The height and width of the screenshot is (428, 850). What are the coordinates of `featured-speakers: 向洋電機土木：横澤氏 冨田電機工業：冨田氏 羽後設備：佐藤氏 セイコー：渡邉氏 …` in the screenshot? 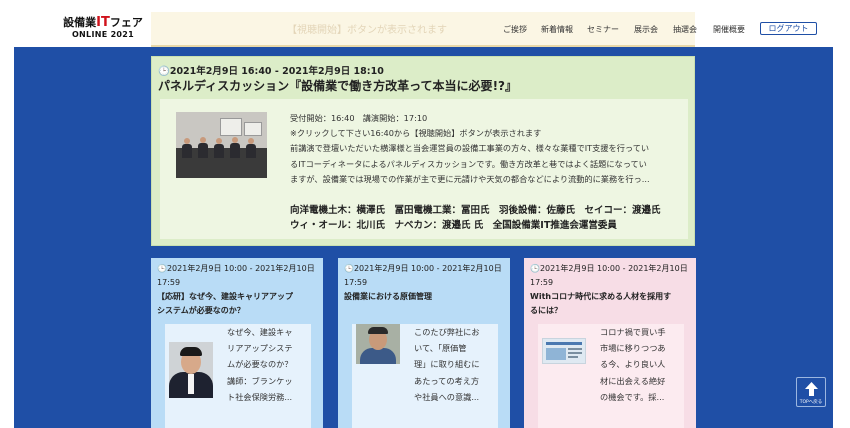 It's located at (475, 218).